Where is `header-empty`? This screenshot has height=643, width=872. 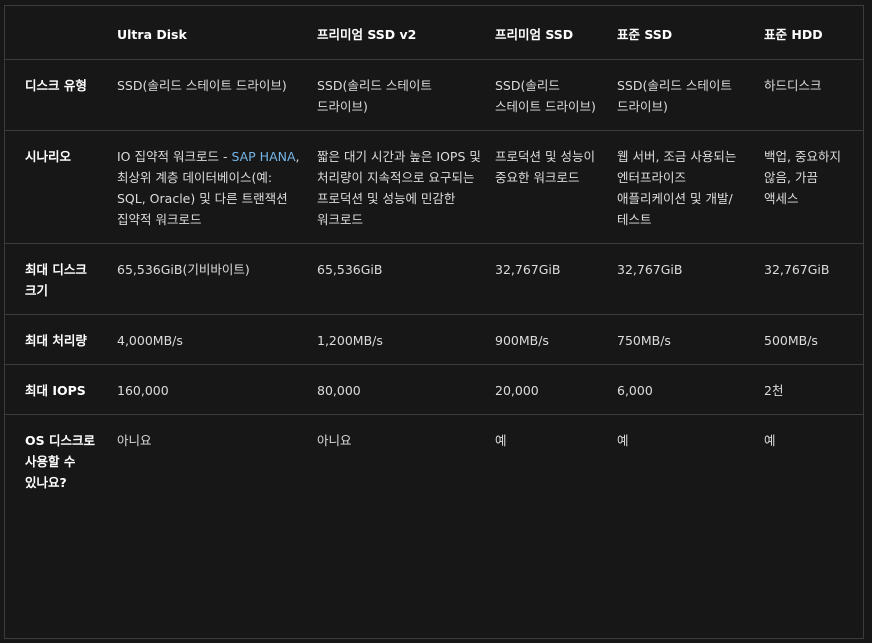
header-empty is located at coordinates (61, 33).